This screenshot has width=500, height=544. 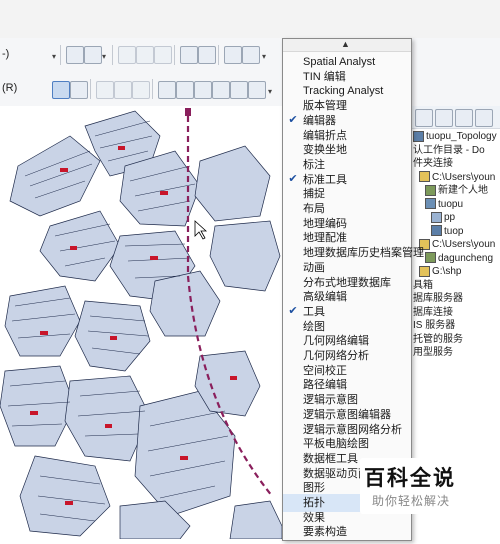 What do you see at coordinates (10, 88) in the screenshot?
I see `toolbar-row2-label: (R)` at bounding box center [10, 88].